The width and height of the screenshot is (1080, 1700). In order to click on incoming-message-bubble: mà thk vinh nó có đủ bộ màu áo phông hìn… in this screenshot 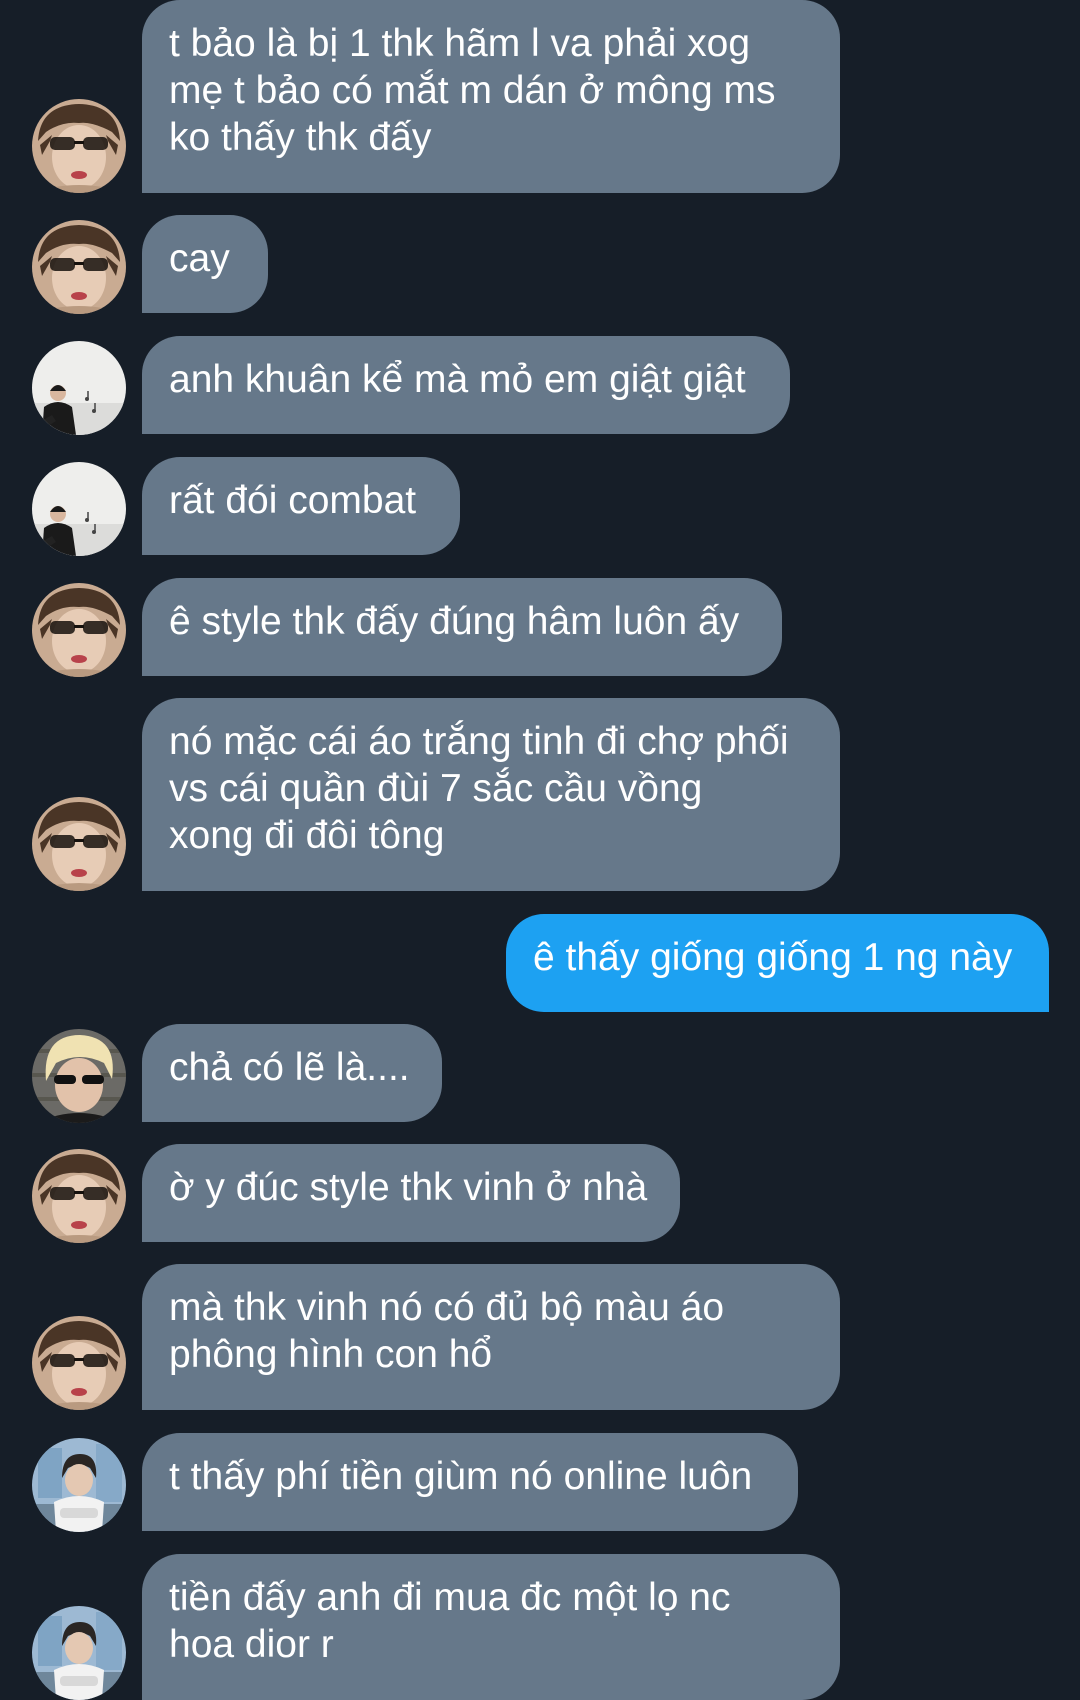, I will do `click(491, 1337)`.